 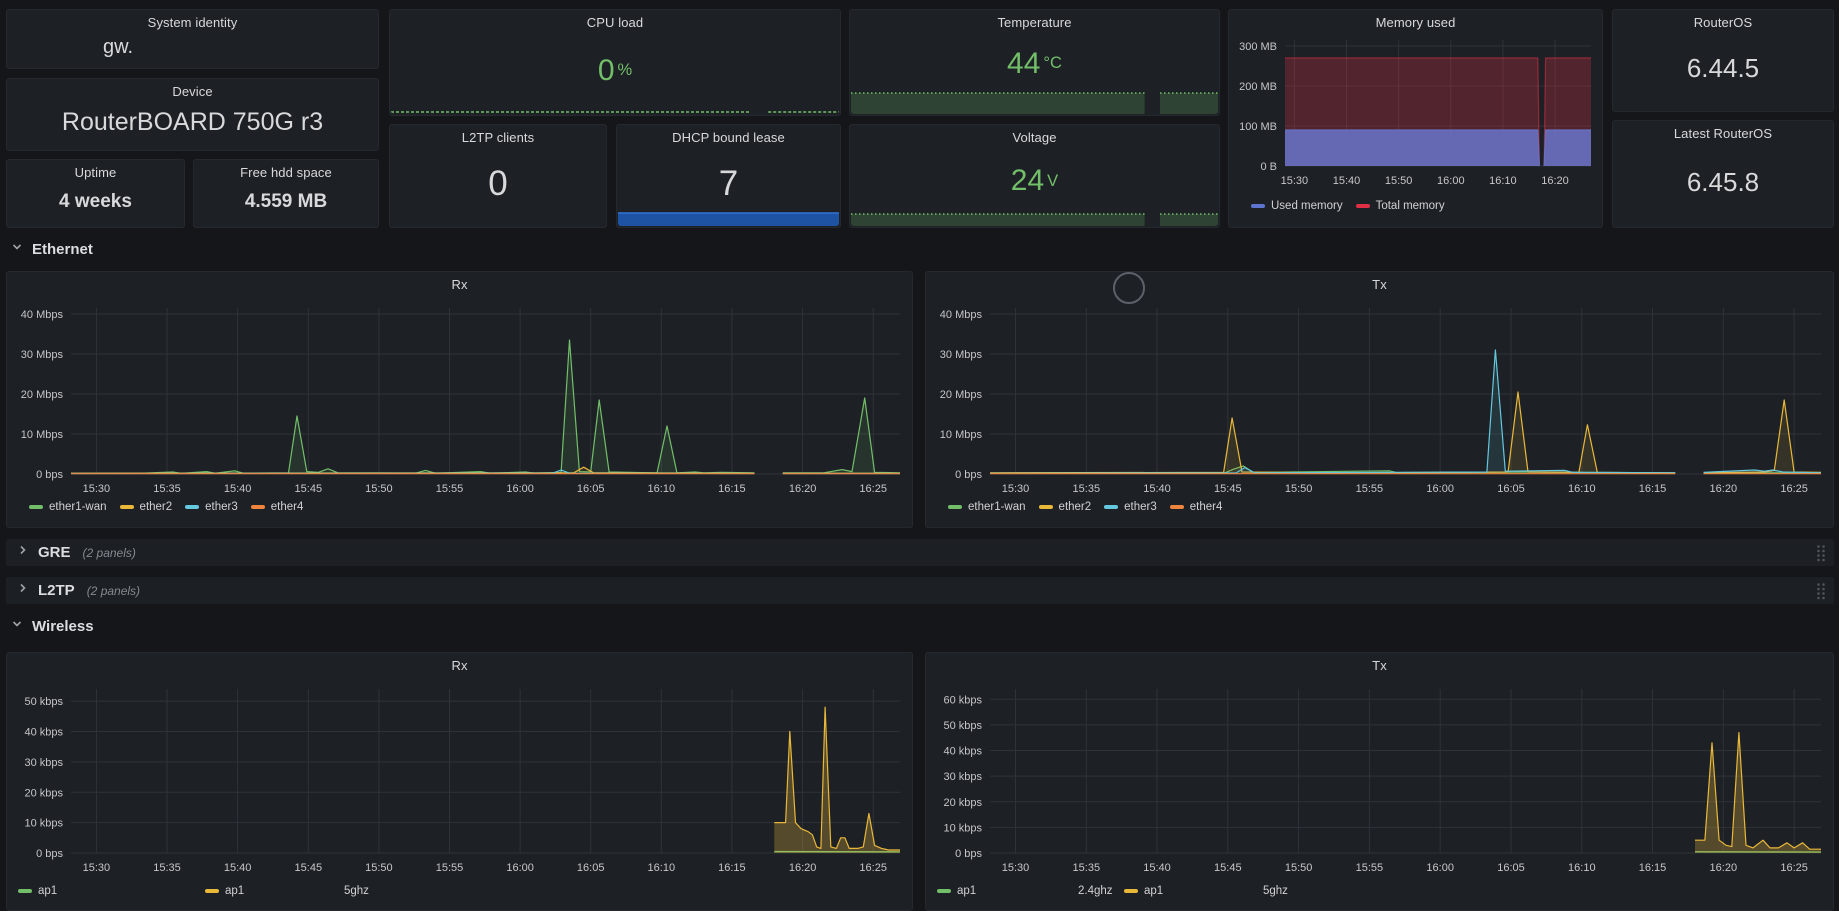 I want to click on panel-routeros: RouterOS 6.44.5, so click(x=1723, y=60).